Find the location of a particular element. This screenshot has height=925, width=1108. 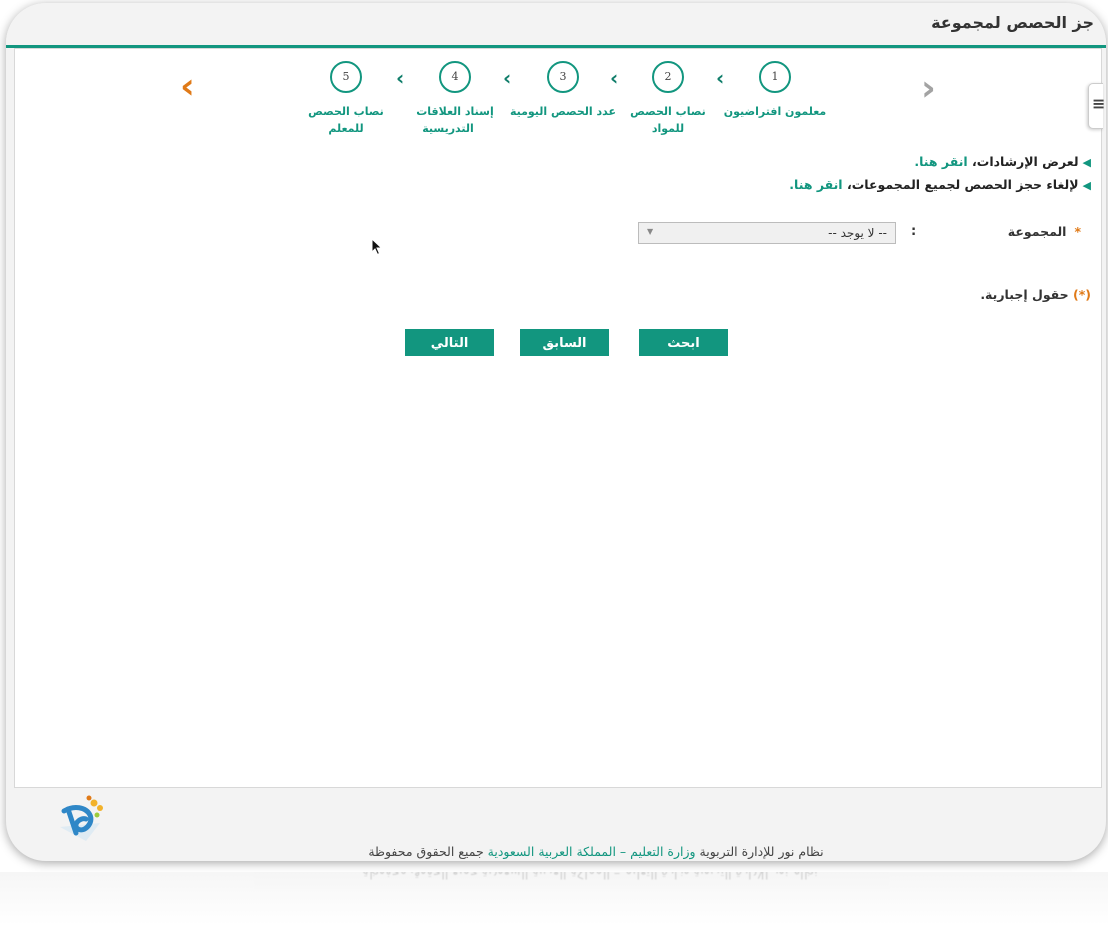

wizard-step-4: 4 إسناد العلاقات التدريسية is located at coordinates (455, 99).